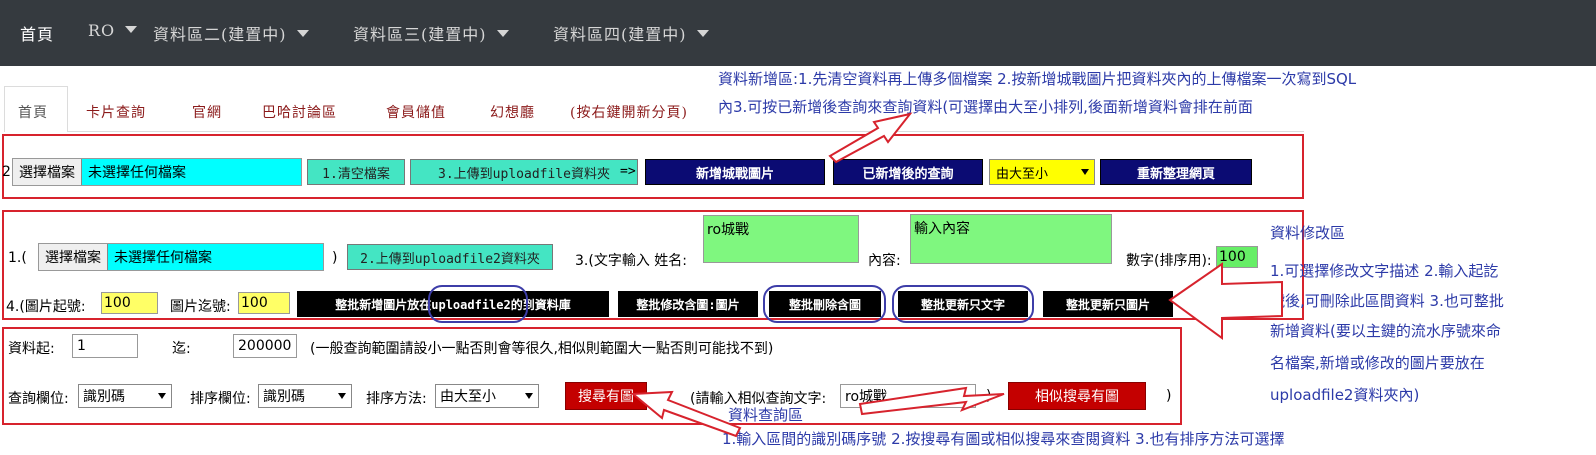 The height and width of the screenshot is (455, 1596). What do you see at coordinates (1225, 301) in the screenshot?
I see `arrow-to-batch-update-icon` at bounding box center [1225, 301].